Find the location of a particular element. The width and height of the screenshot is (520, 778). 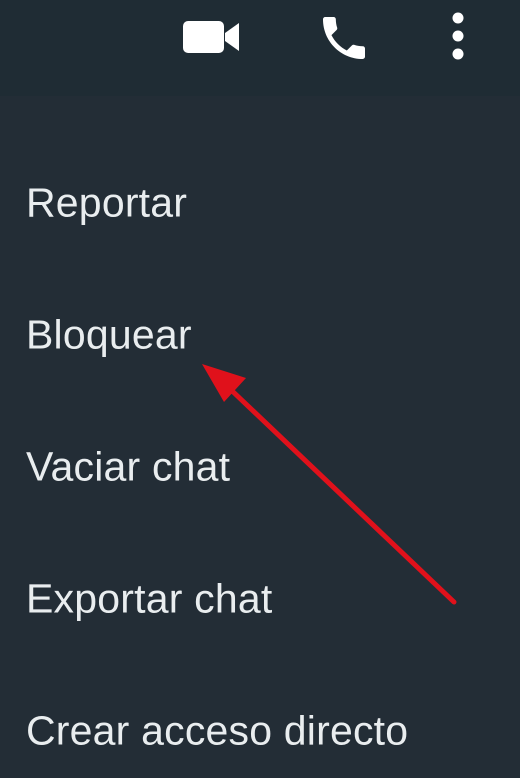

menu-item-label: Reportar is located at coordinates (107, 202).